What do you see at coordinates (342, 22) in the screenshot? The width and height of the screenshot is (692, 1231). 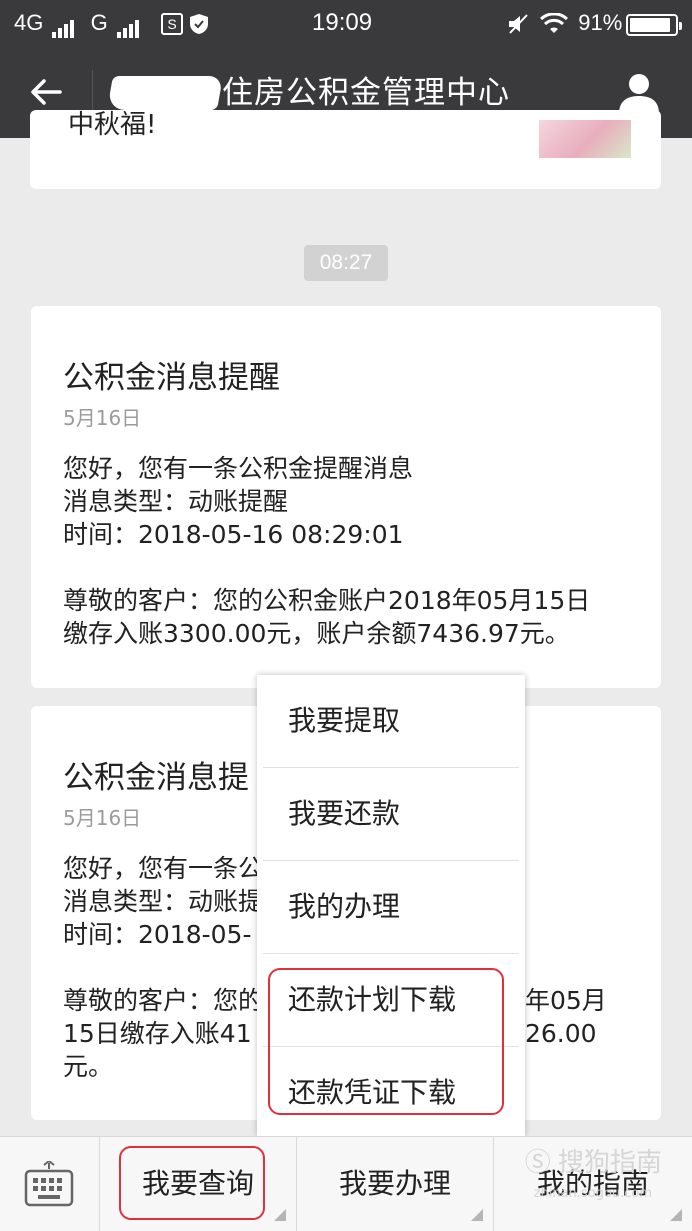 I see `clock: 19:09` at bounding box center [342, 22].